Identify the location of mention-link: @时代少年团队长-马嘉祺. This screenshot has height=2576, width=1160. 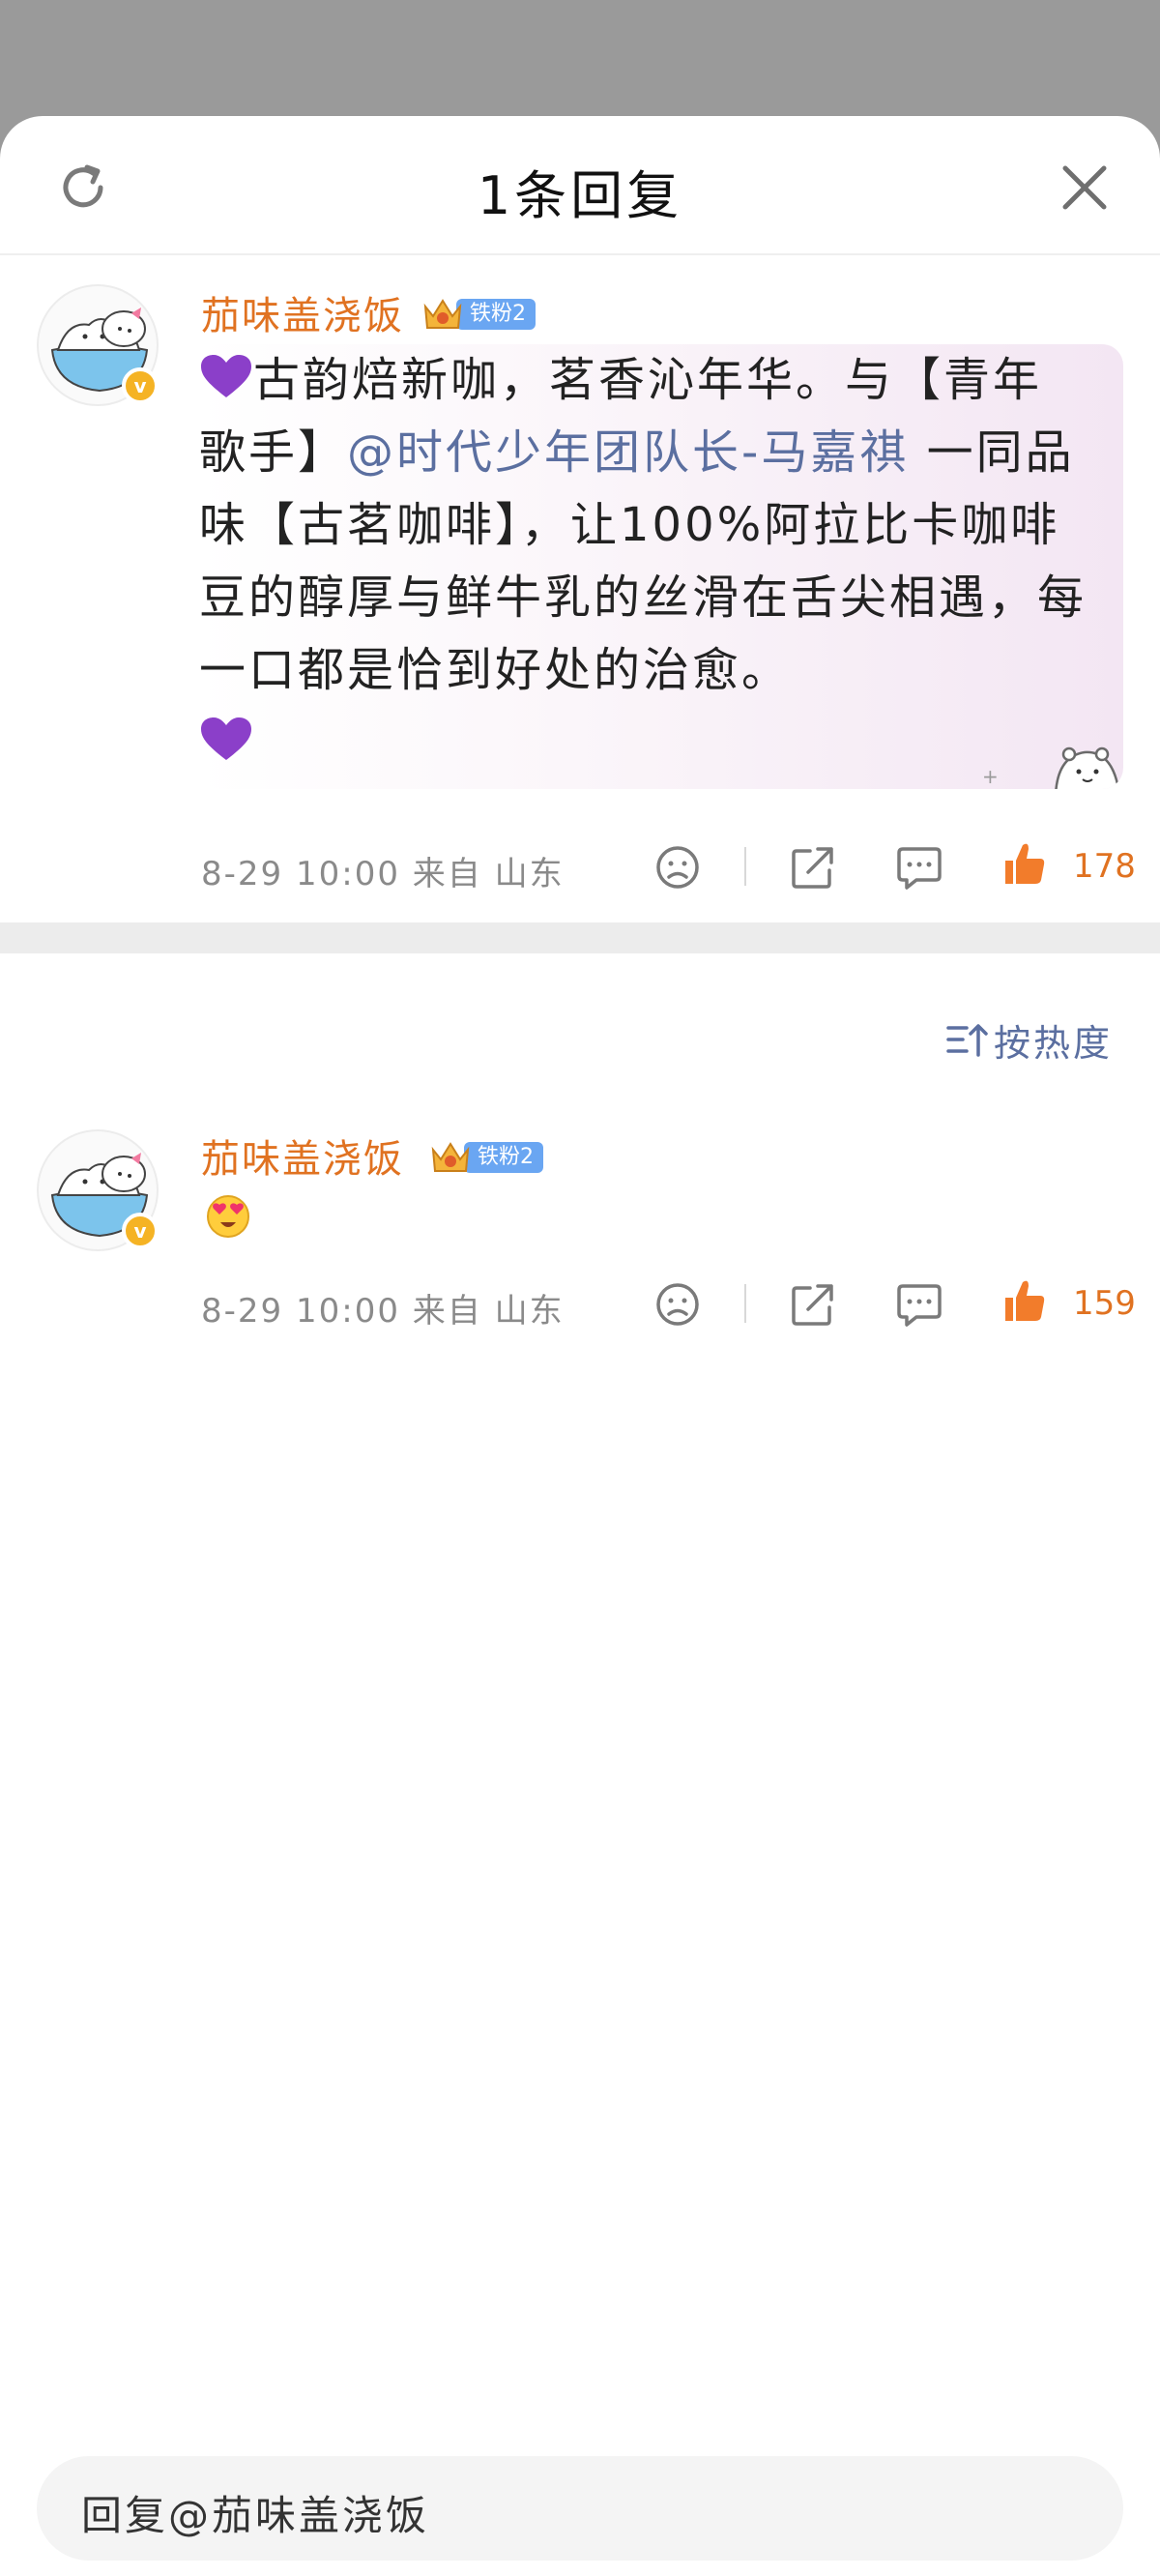
(628, 452).